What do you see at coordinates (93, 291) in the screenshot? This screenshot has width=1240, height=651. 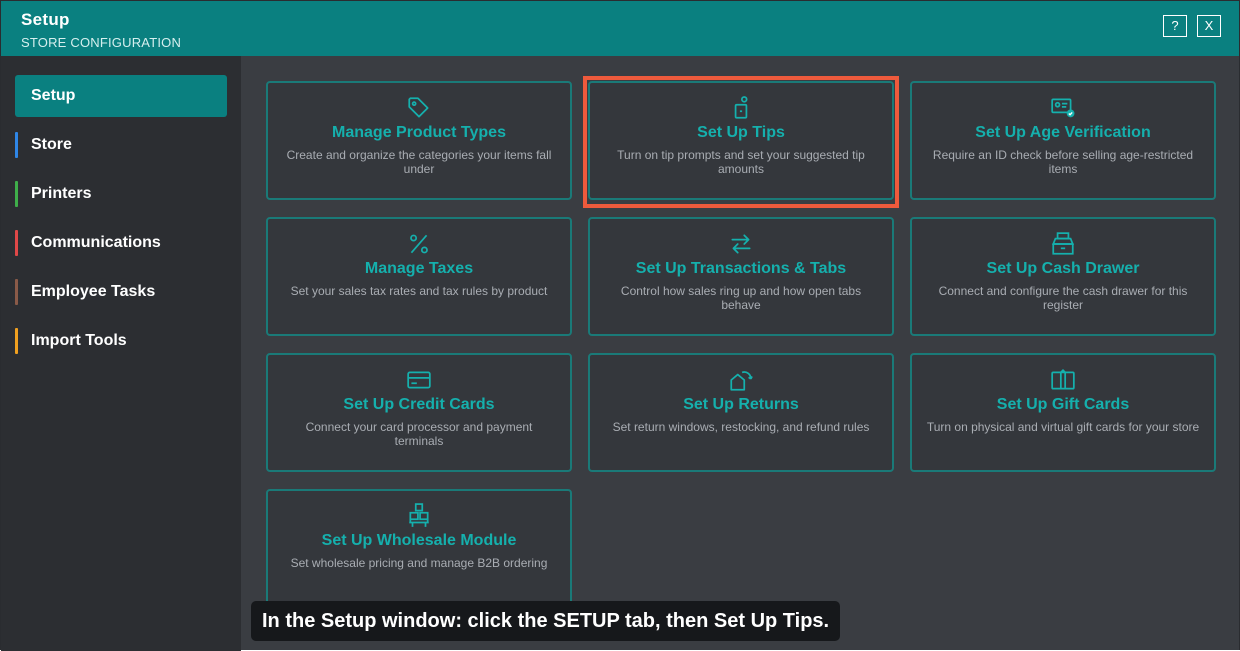 I see `sidebar-item-label: Employee Tasks` at bounding box center [93, 291].